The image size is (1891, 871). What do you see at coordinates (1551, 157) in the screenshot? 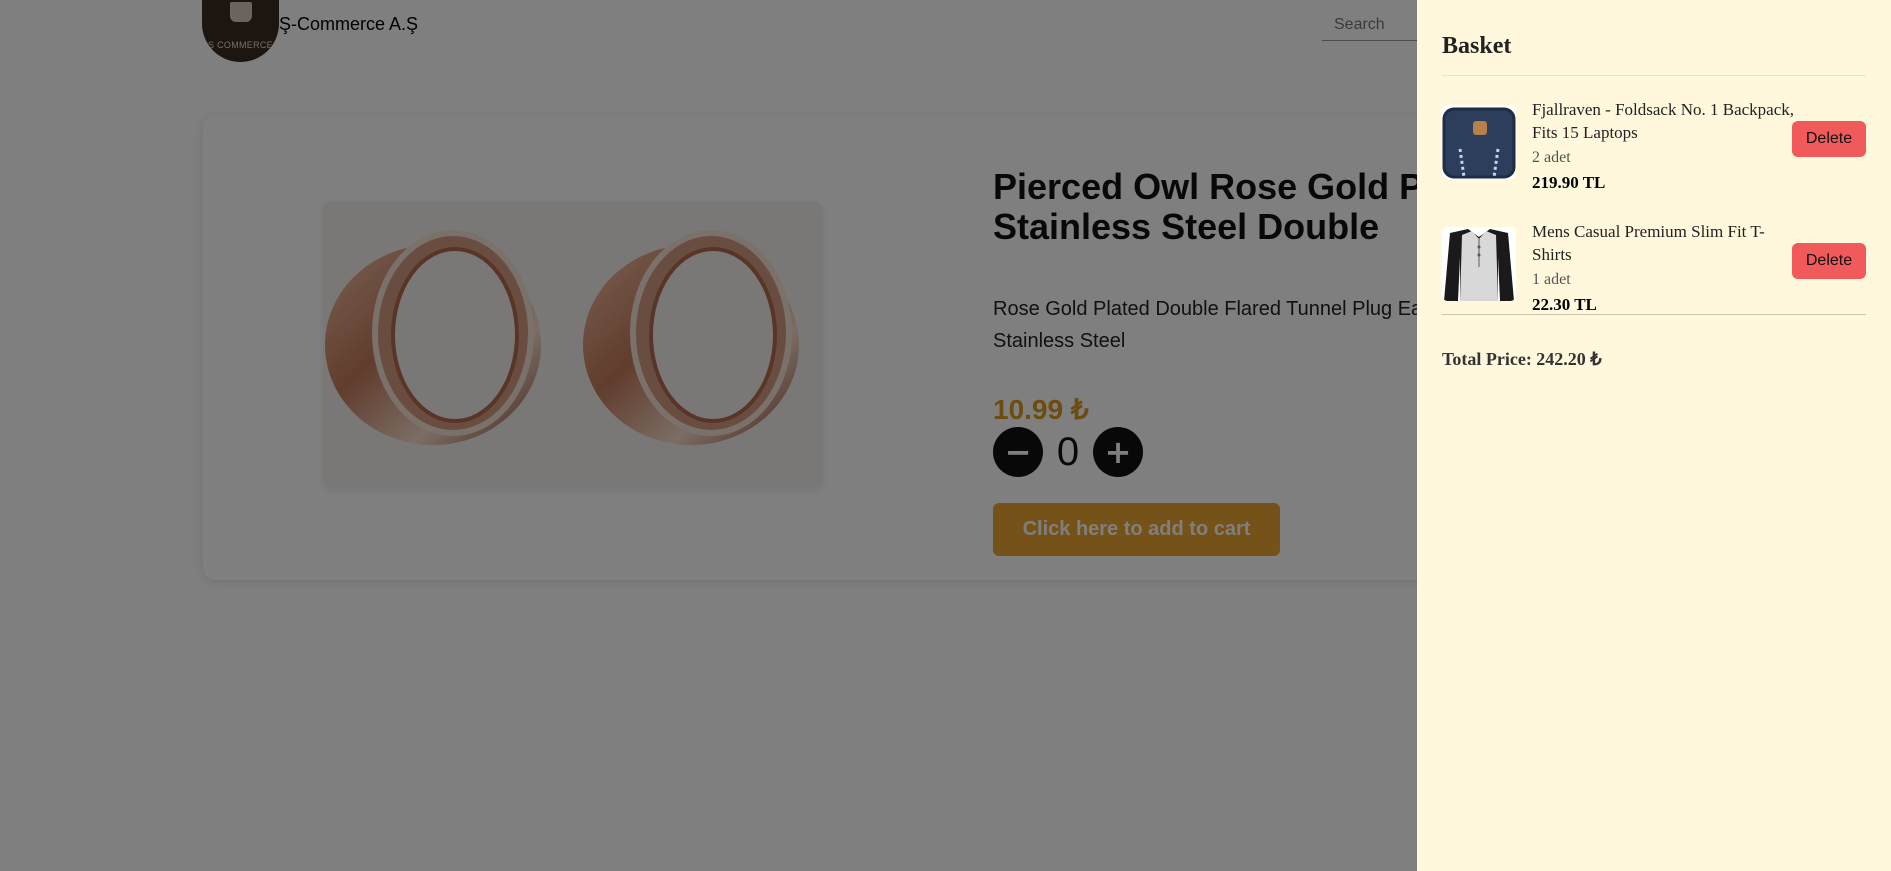
I see `basket-item-quantity: 2 adet` at bounding box center [1551, 157].